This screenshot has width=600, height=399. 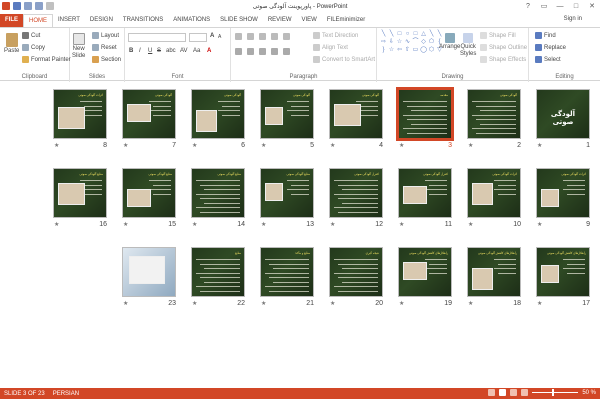 What do you see at coordinates (548, 59) in the screenshot?
I see `select-button: Select` at bounding box center [548, 59].